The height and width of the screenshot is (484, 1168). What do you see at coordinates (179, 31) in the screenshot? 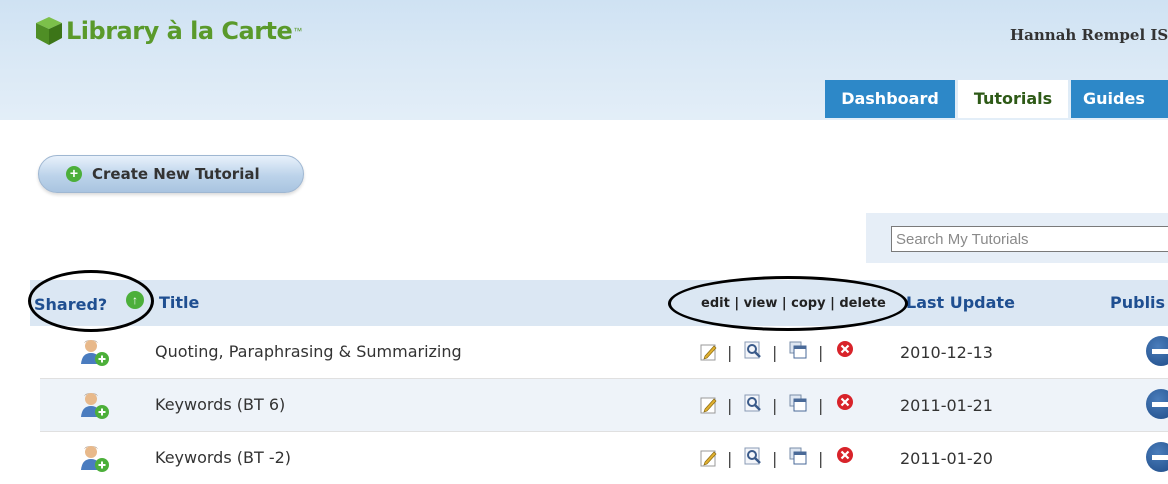
I see `logo-text: Library à la Carte` at bounding box center [179, 31].